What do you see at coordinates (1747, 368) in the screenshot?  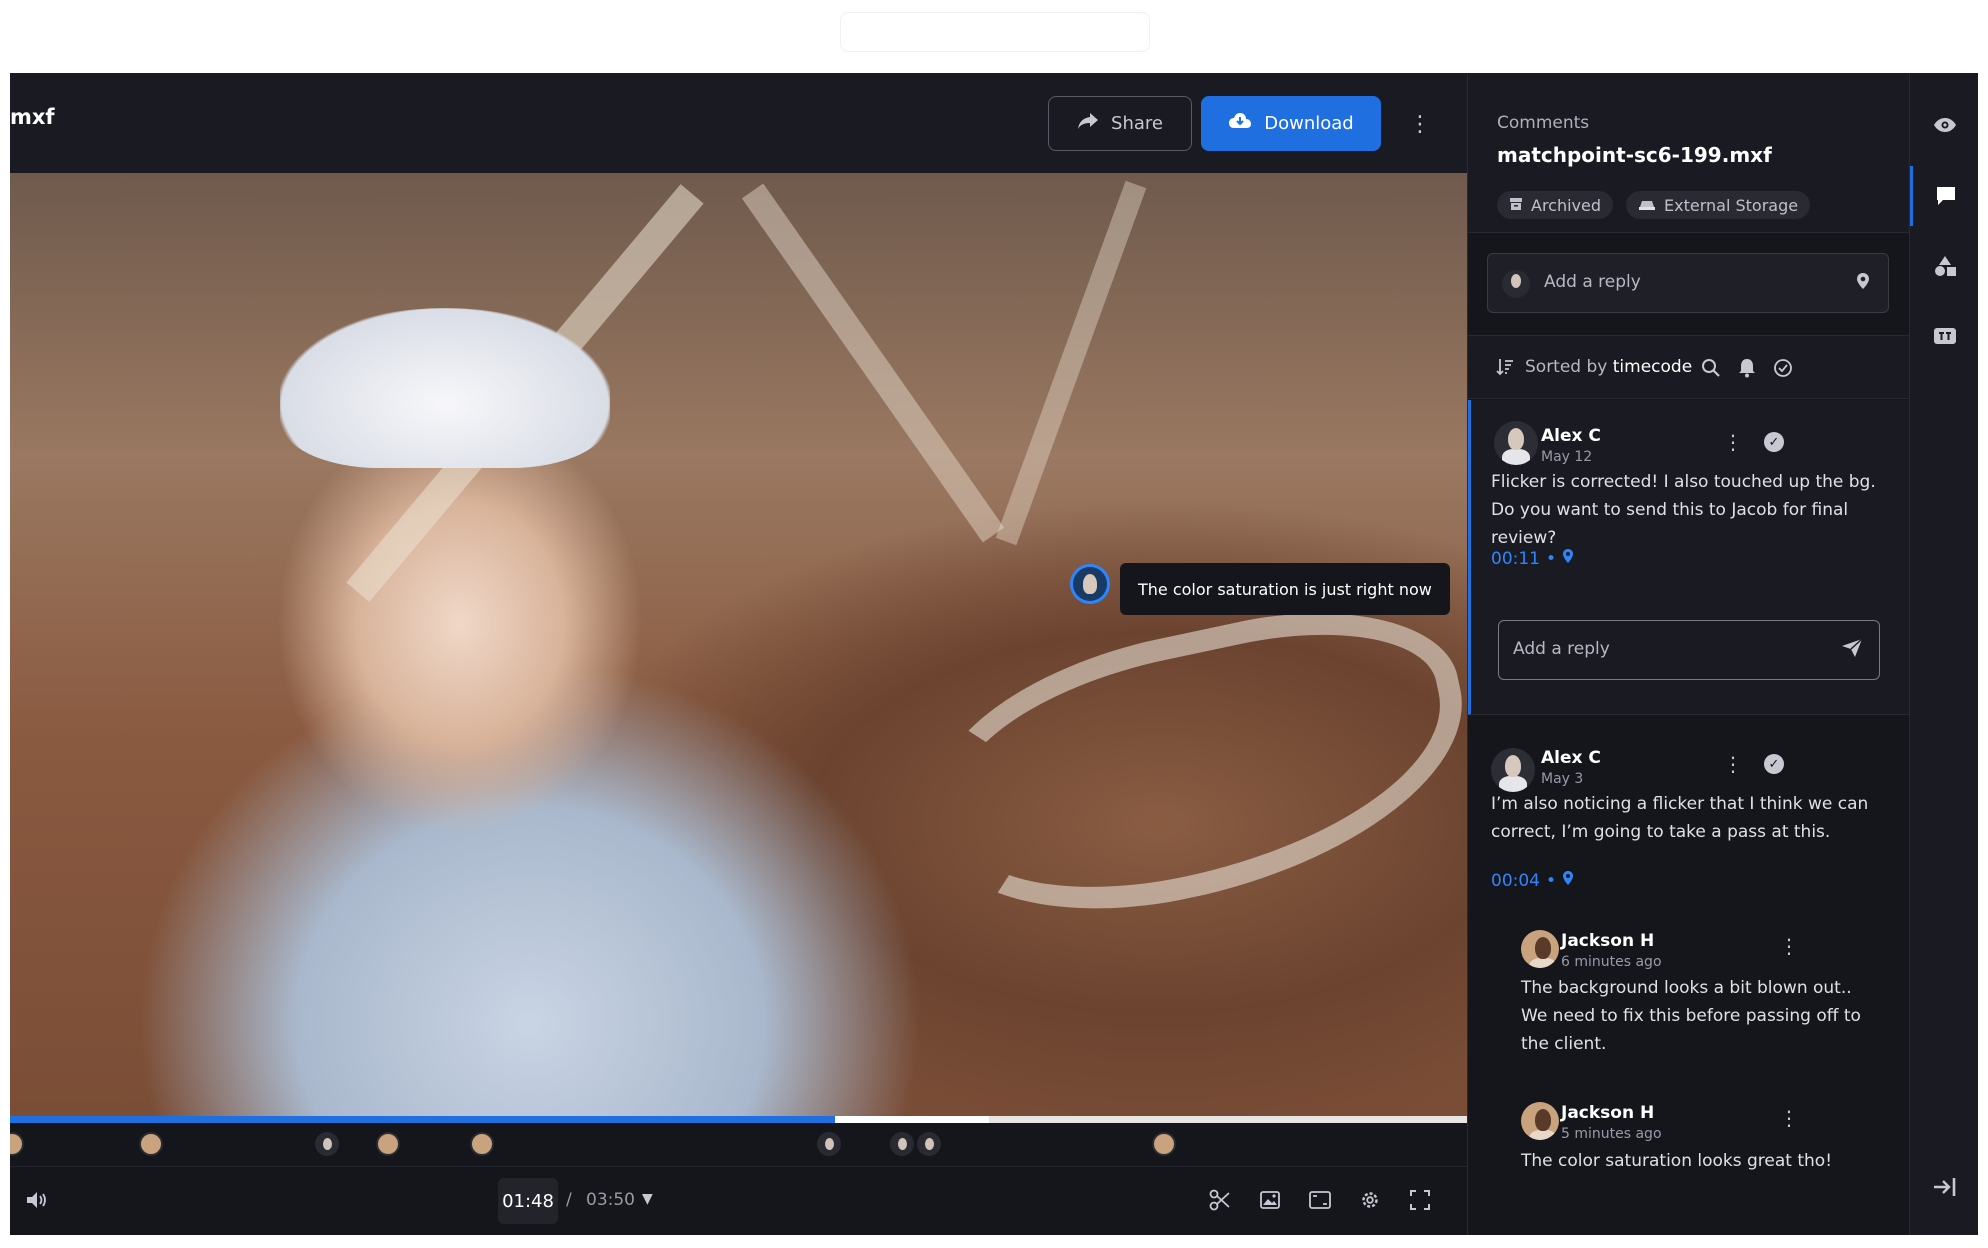 I see `bell-icon` at bounding box center [1747, 368].